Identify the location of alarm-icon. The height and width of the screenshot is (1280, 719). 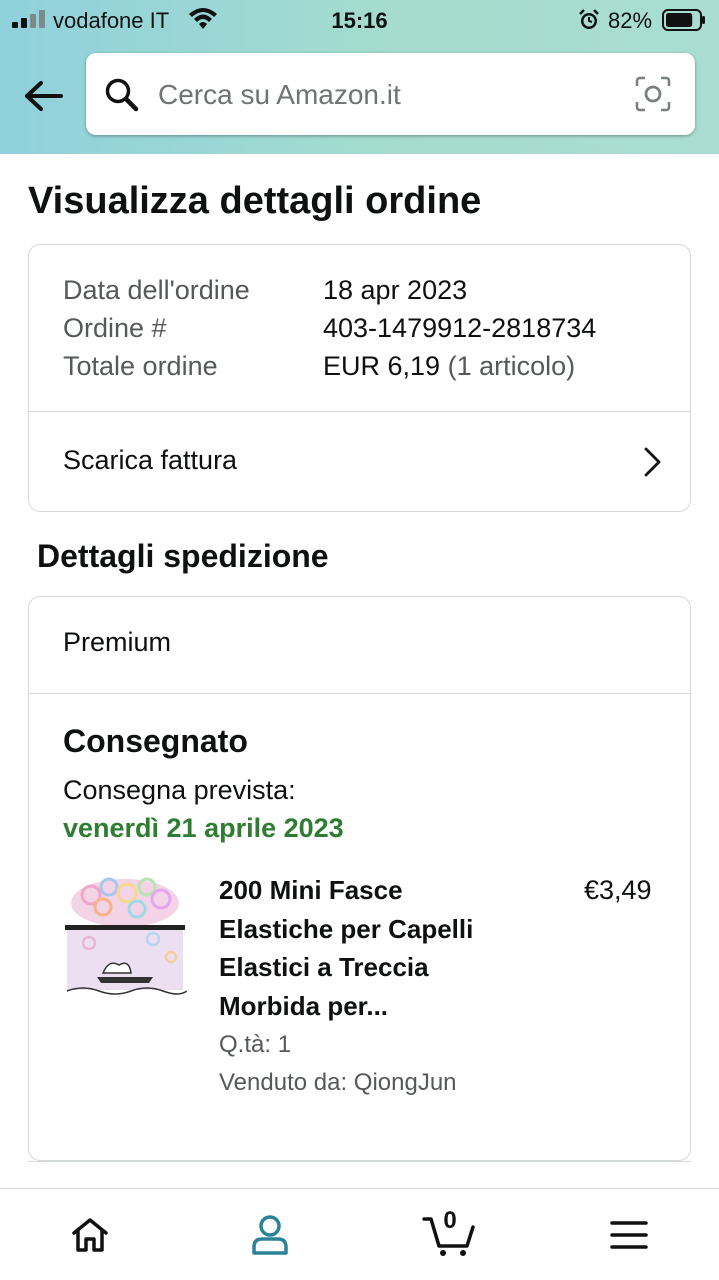
(589, 19).